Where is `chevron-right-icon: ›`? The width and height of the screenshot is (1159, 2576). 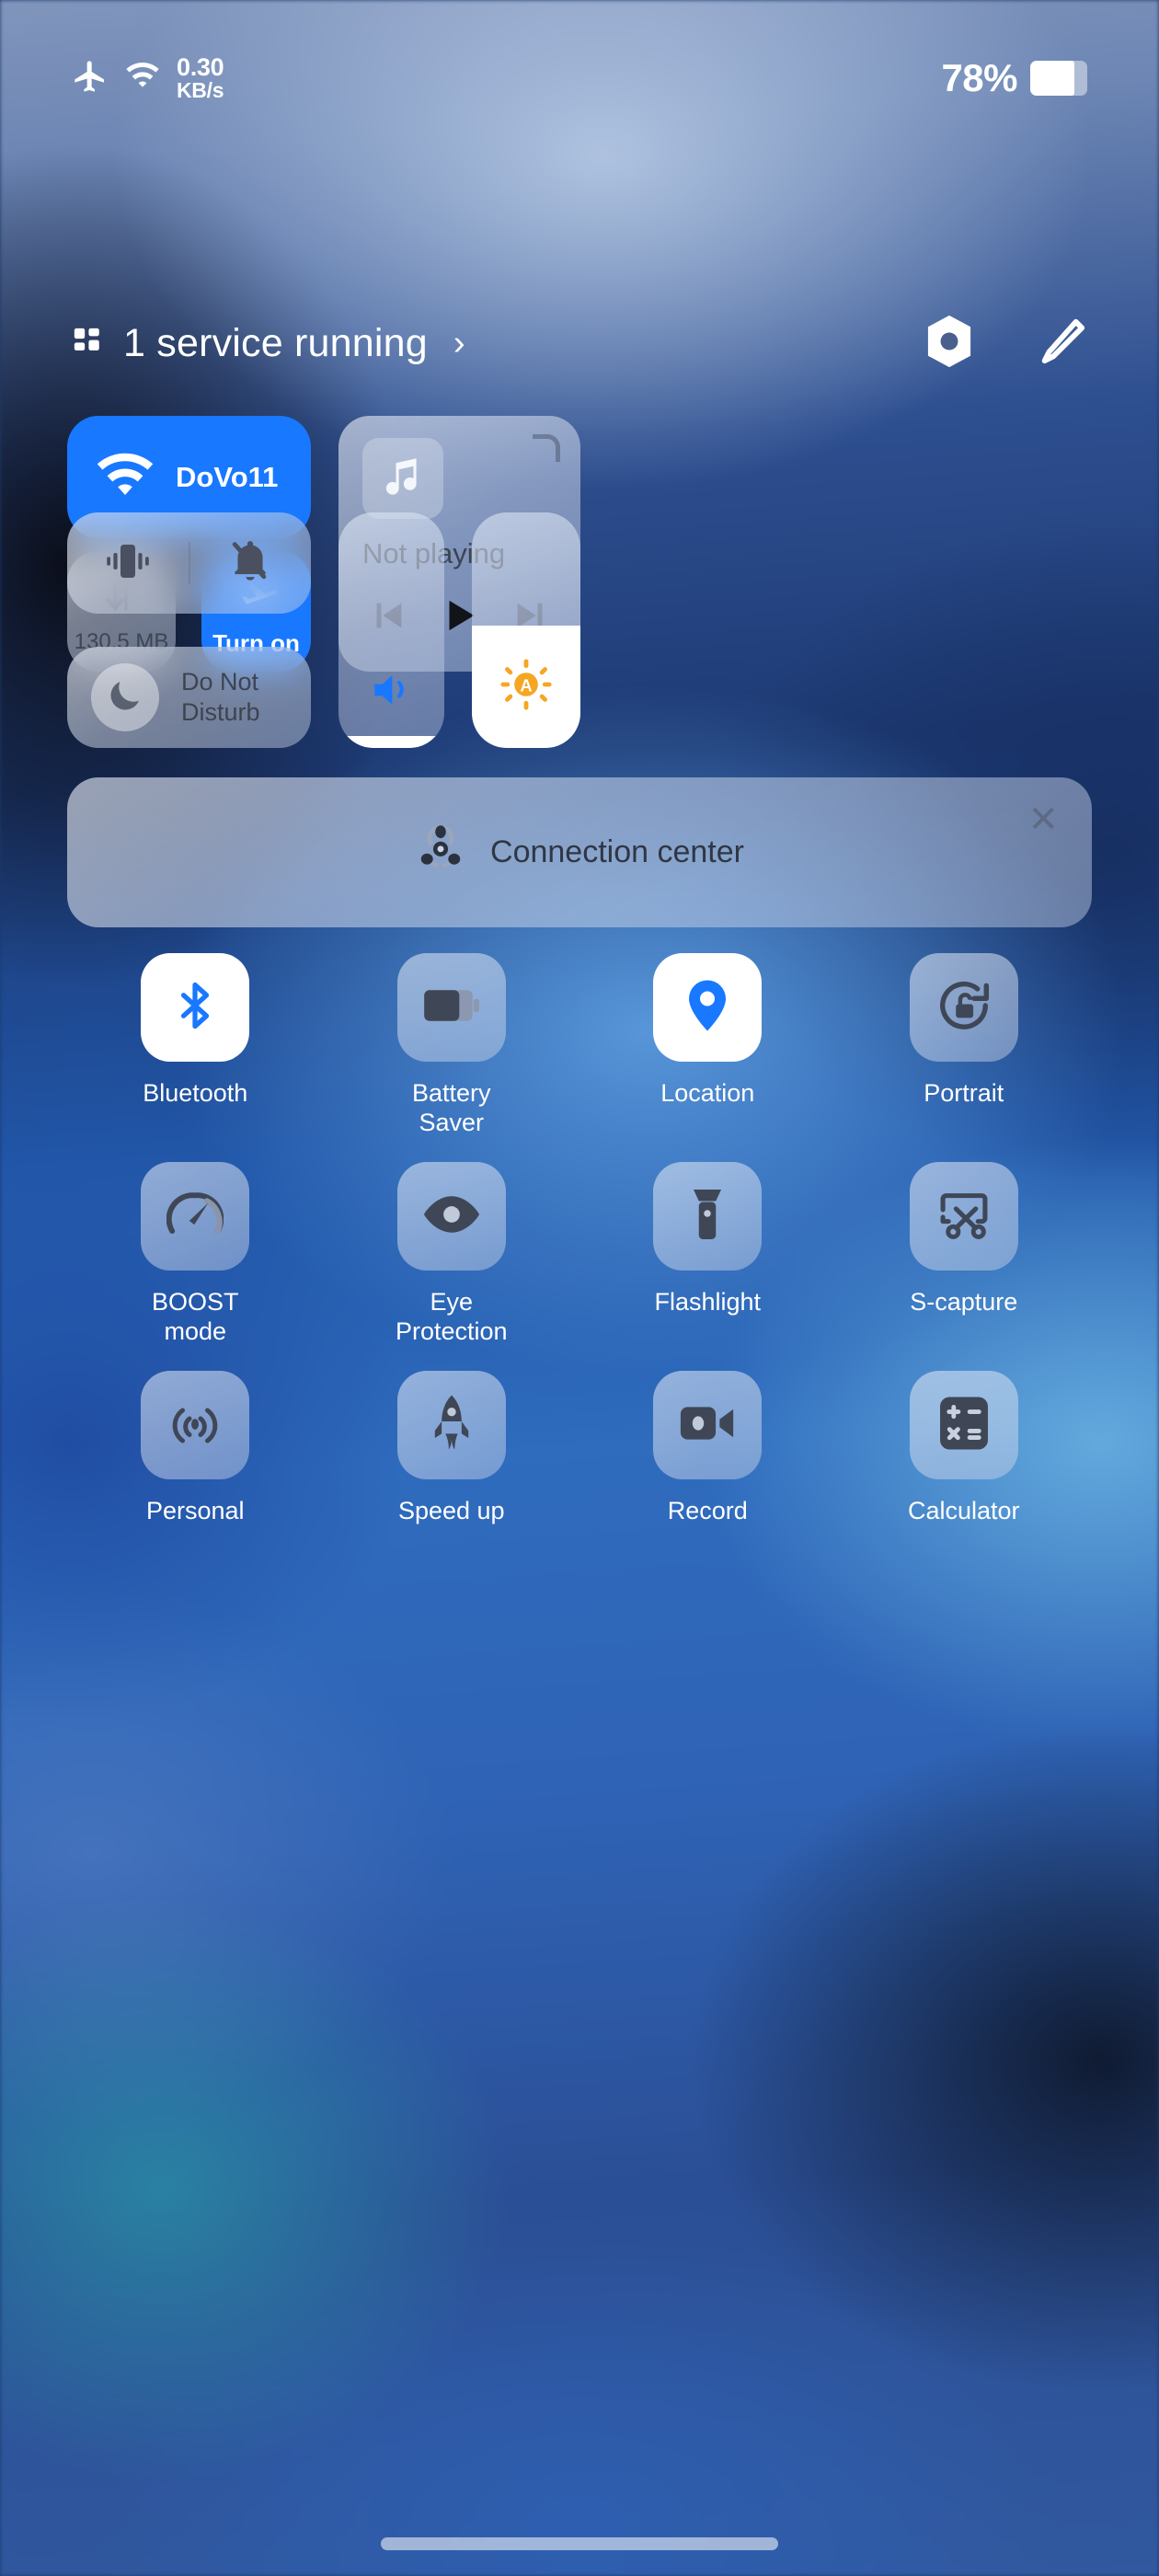 chevron-right-icon: › is located at coordinates (459, 342).